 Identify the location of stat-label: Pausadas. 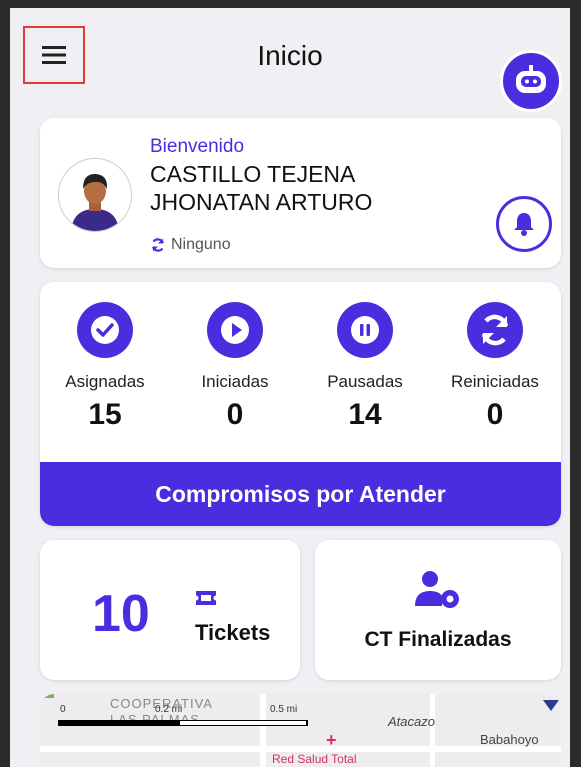
(365, 381).